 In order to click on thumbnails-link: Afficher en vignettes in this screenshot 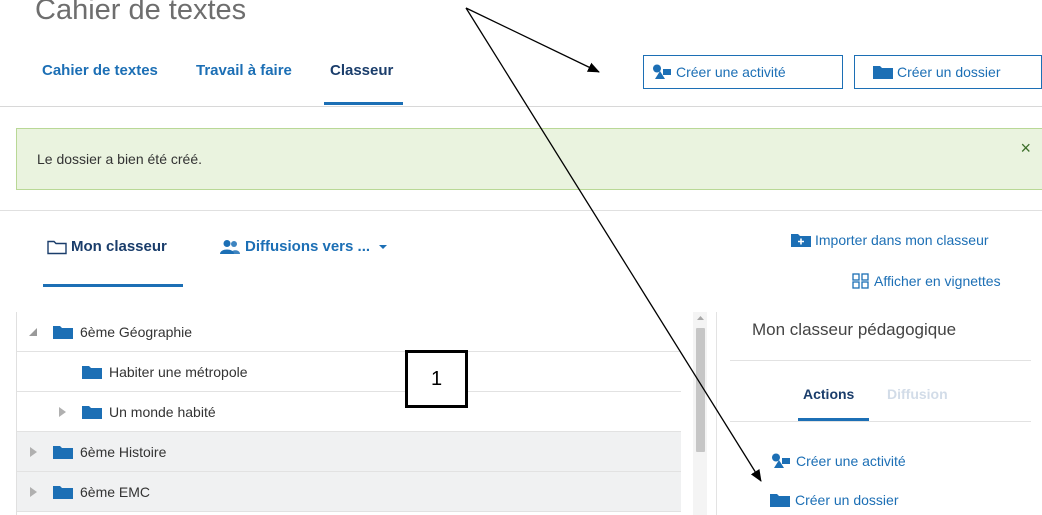, I will do `click(926, 281)`.